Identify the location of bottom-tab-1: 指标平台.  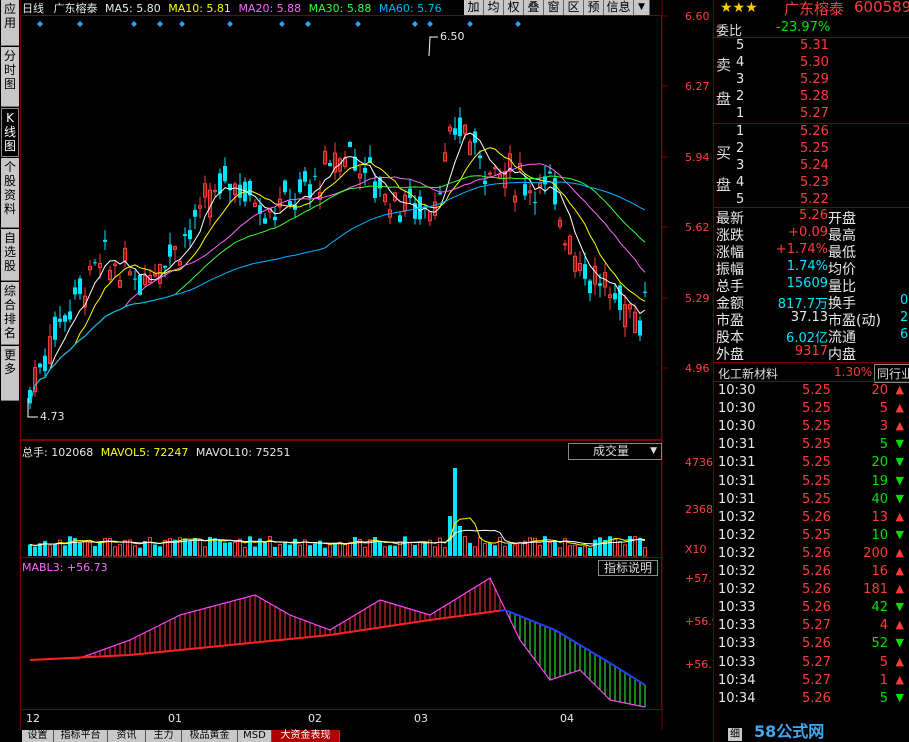
(81, 736).